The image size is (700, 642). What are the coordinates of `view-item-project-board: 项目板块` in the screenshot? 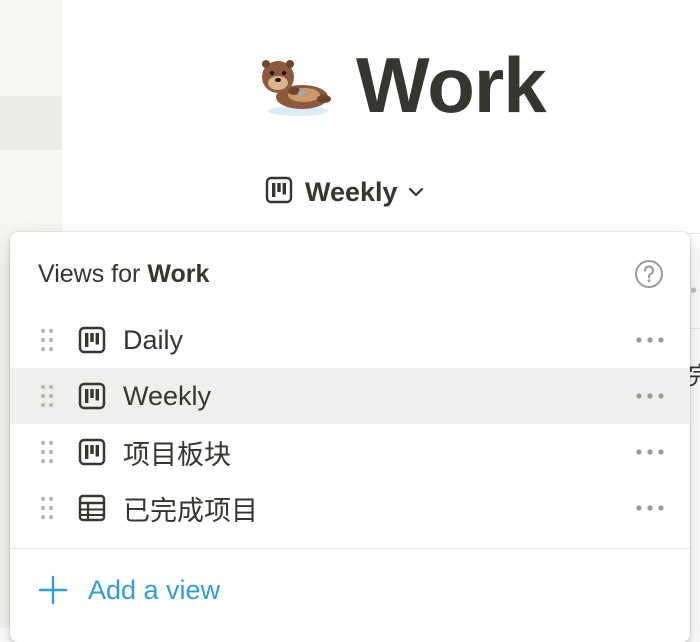 It's located at (350, 452).